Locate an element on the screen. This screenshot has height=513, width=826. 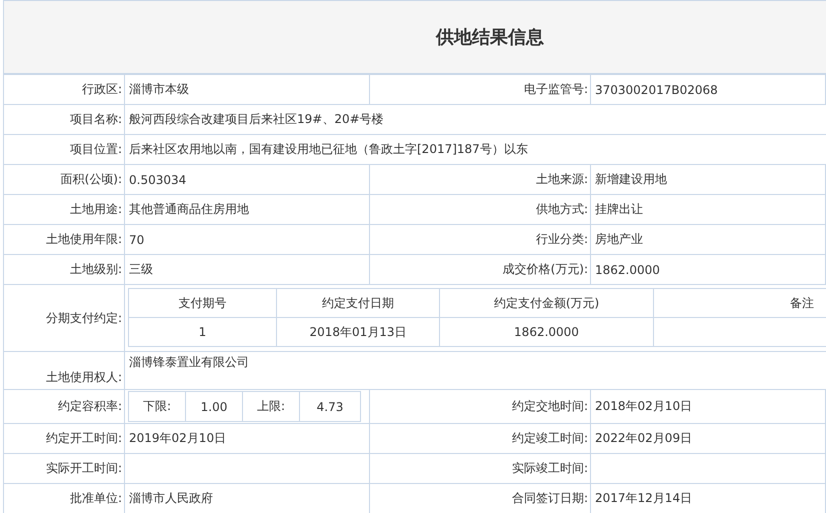
field-value: 1.00 is located at coordinates (214, 407).